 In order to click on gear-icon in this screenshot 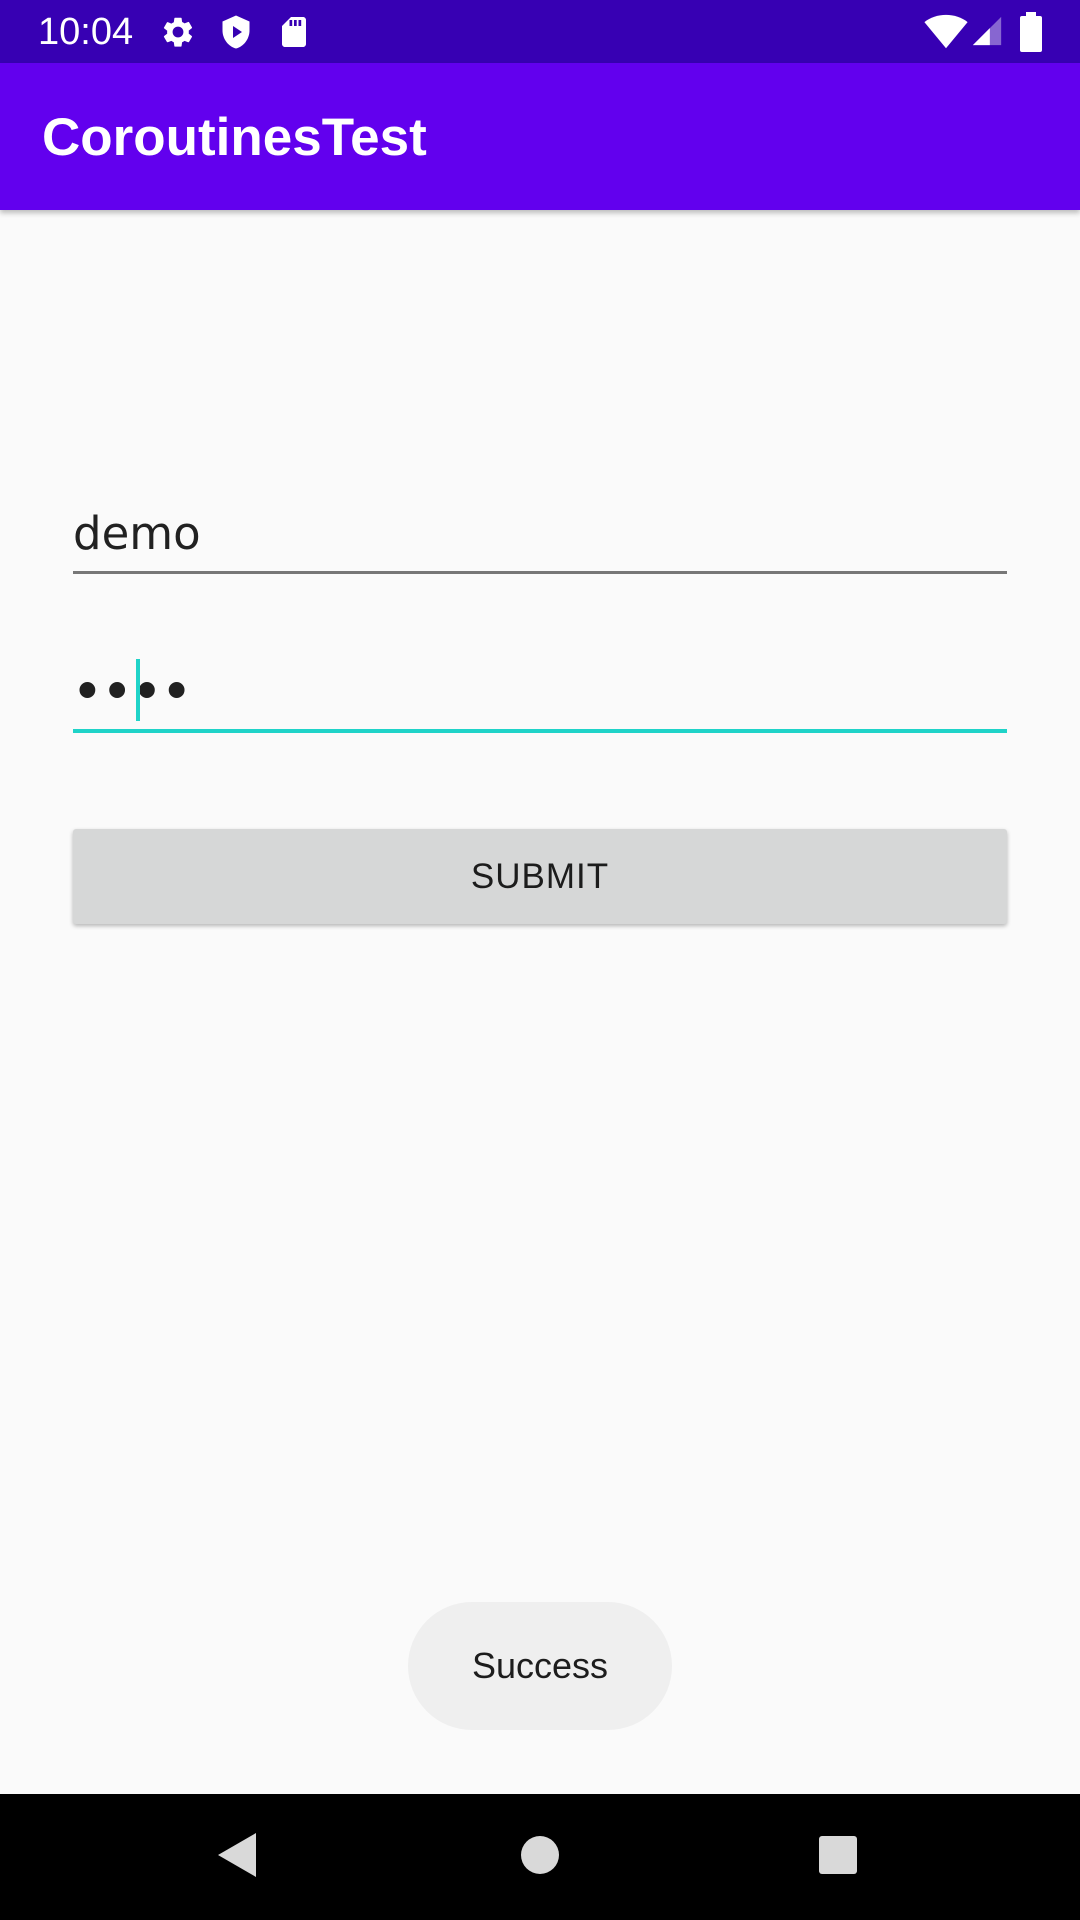, I will do `click(178, 32)`.